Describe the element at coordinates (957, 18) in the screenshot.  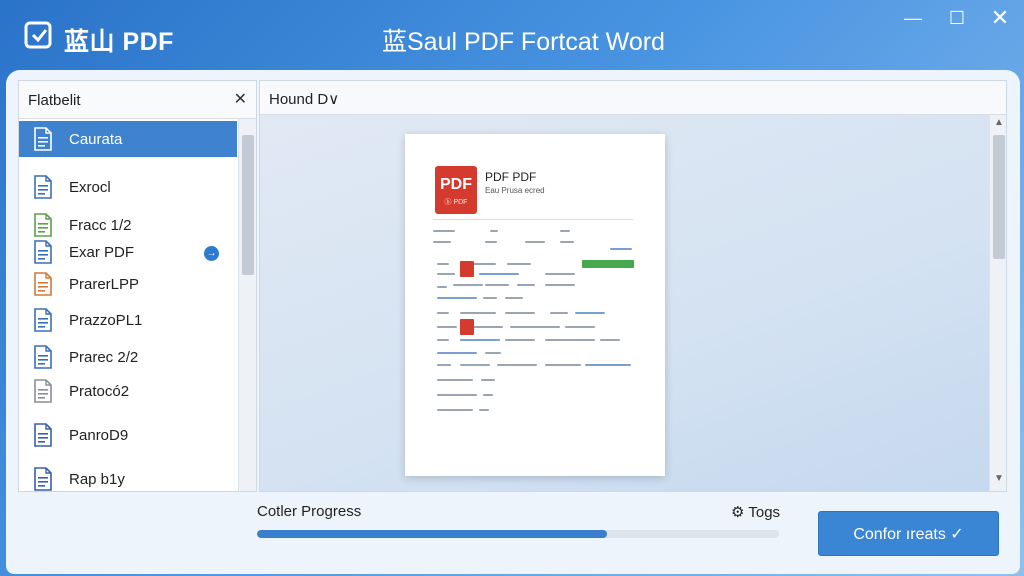
I see `maximize-button: ☐` at that location.